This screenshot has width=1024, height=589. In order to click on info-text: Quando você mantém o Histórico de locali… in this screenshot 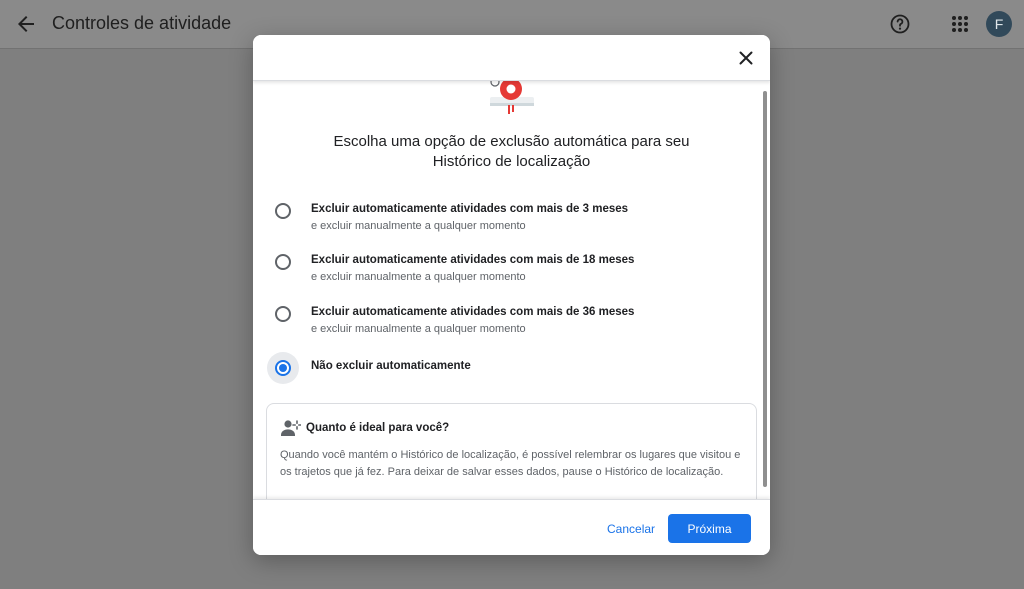, I will do `click(510, 463)`.